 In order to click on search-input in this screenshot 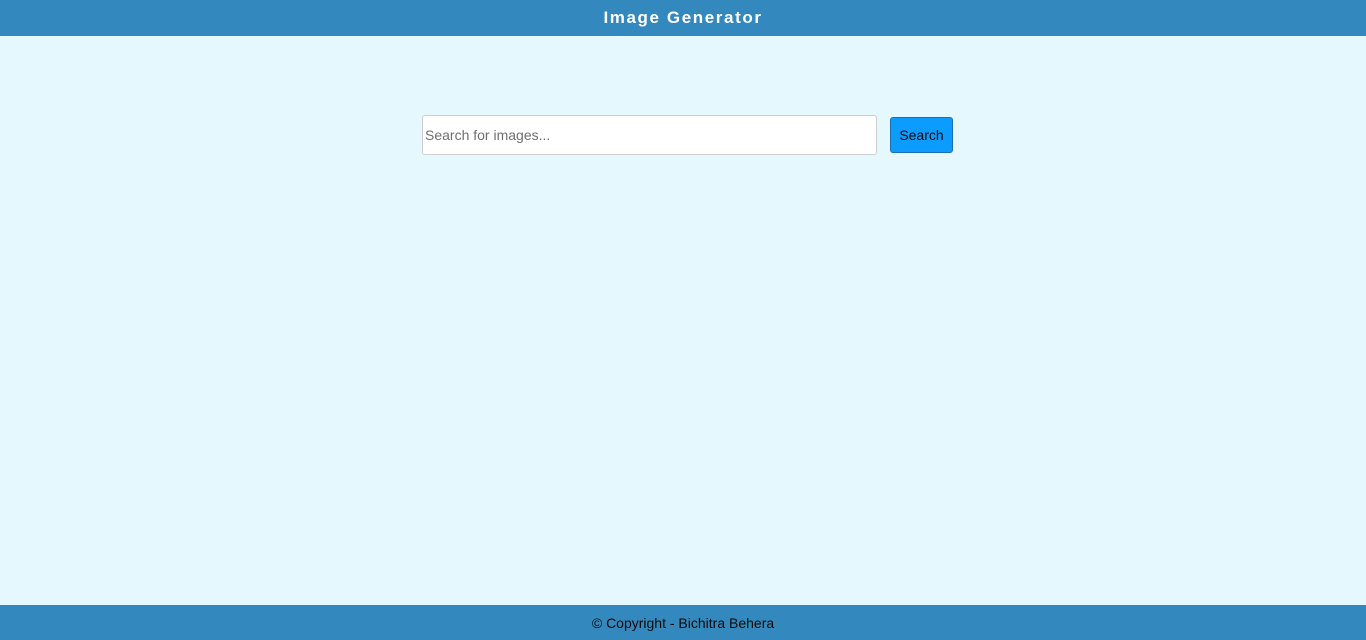, I will do `click(649, 135)`.